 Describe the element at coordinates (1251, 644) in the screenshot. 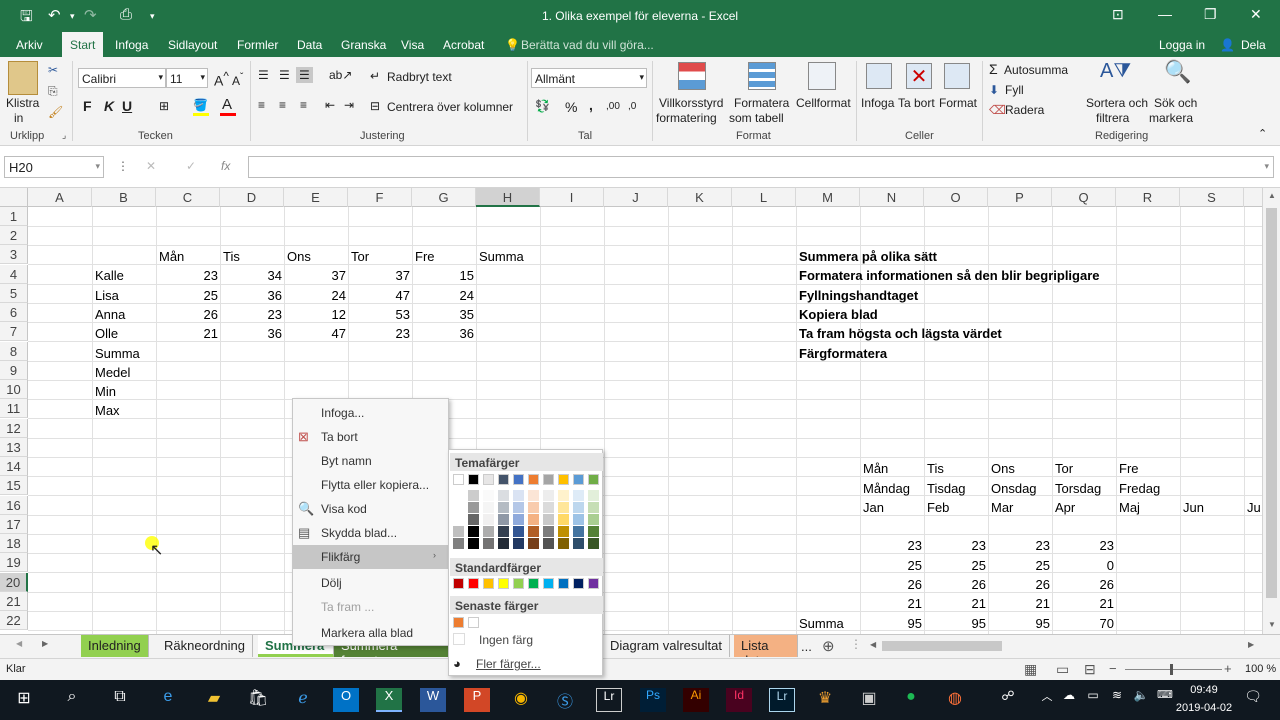

I see `scroll-right-icon: ▶` at that location.